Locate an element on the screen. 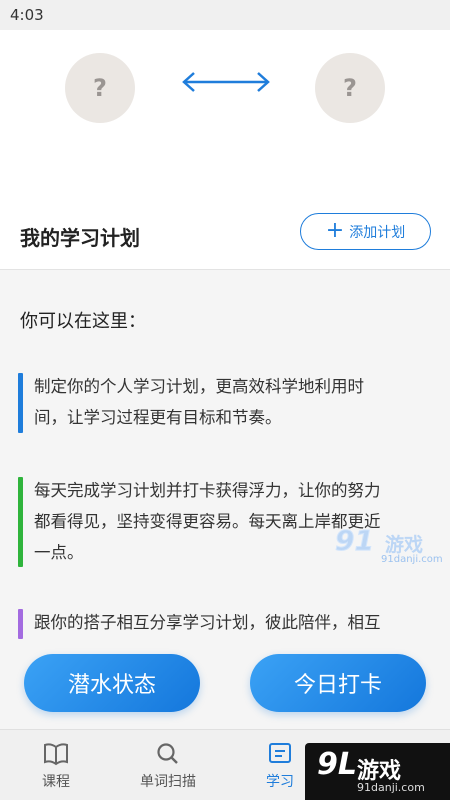 This screenshot has width=450, height=800. tab-label: 单词扫描 is located at coordinates (168, 782).